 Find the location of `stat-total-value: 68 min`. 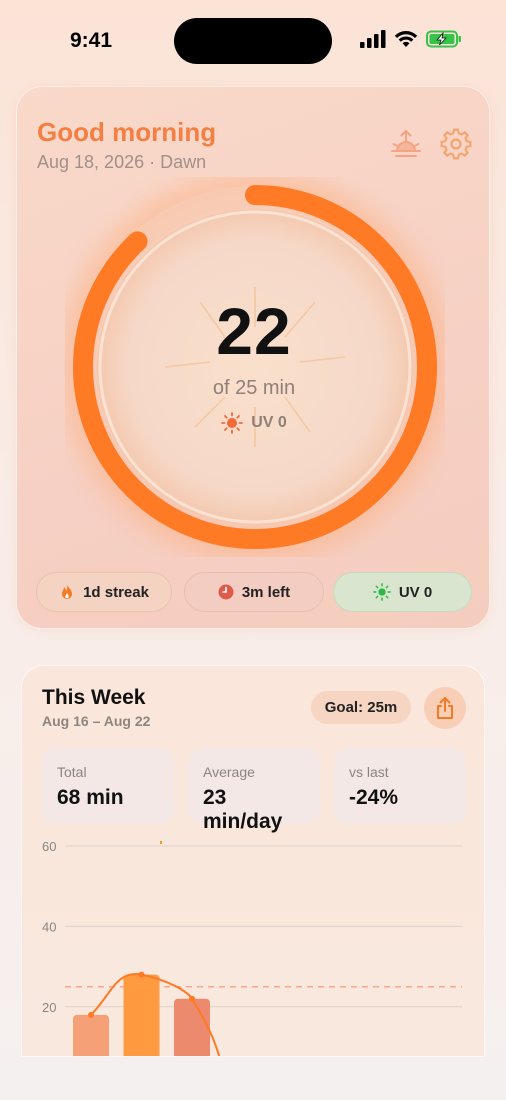

stat-total-value: 68 min is located at coordinates (90, 797).